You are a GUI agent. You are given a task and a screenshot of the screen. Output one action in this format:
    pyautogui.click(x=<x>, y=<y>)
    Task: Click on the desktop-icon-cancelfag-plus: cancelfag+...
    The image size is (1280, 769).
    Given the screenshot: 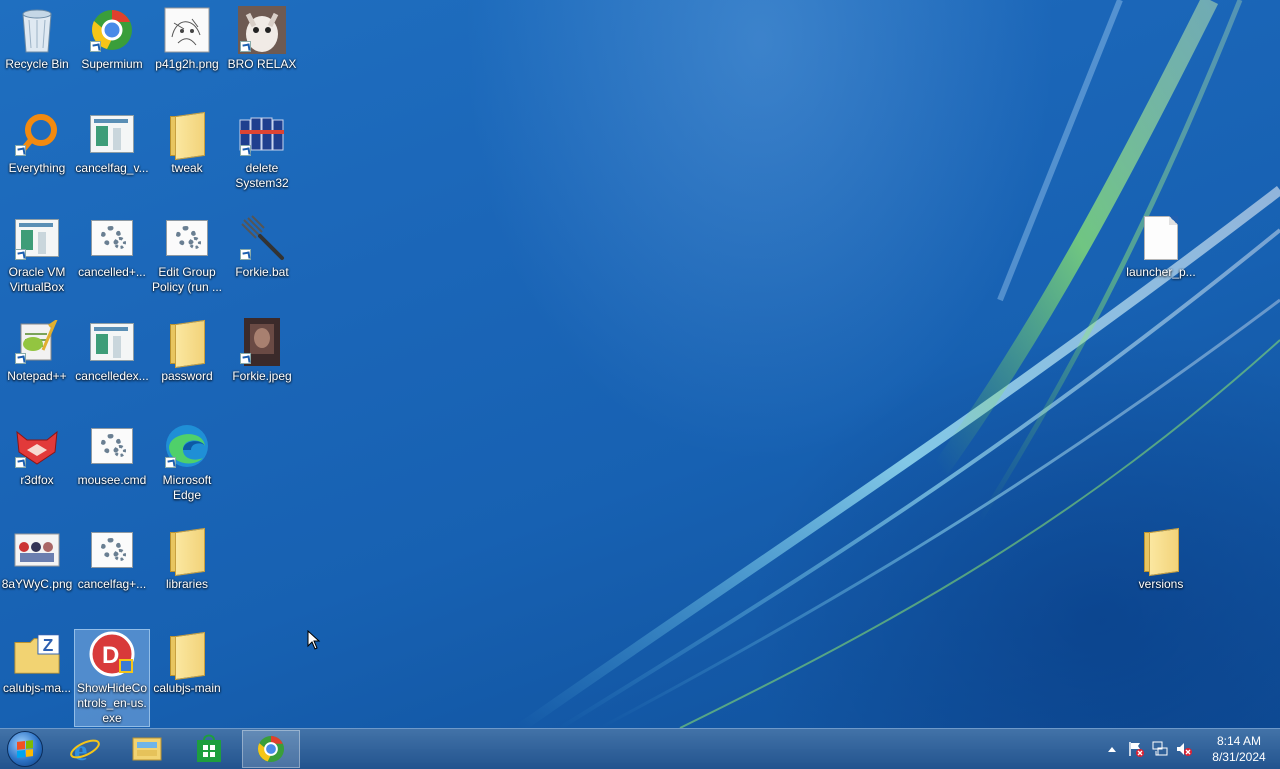 What is the action you would take?
    pyautogui.click(x=112, y=559)
    